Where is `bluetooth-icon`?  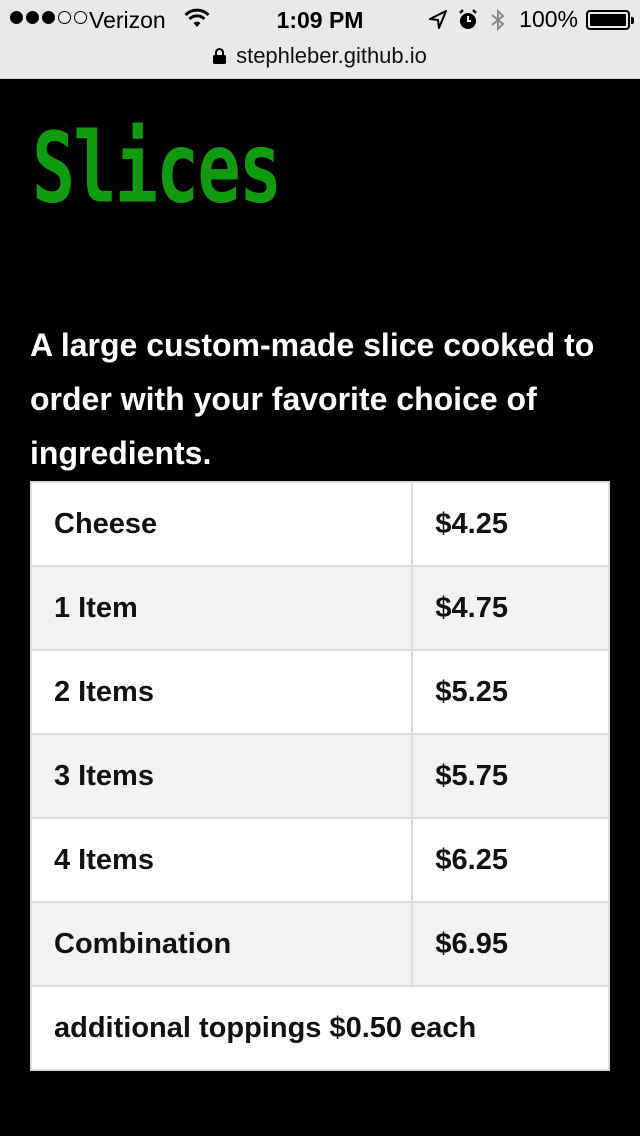 bluetooth-icon is located at coordinates (498, 19).